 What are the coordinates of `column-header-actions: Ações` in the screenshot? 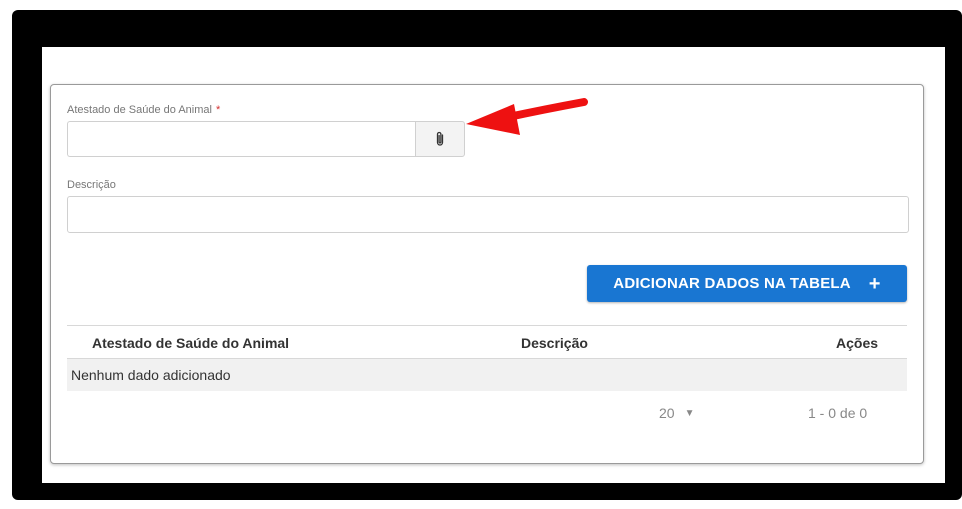 It's located at (857, 343).